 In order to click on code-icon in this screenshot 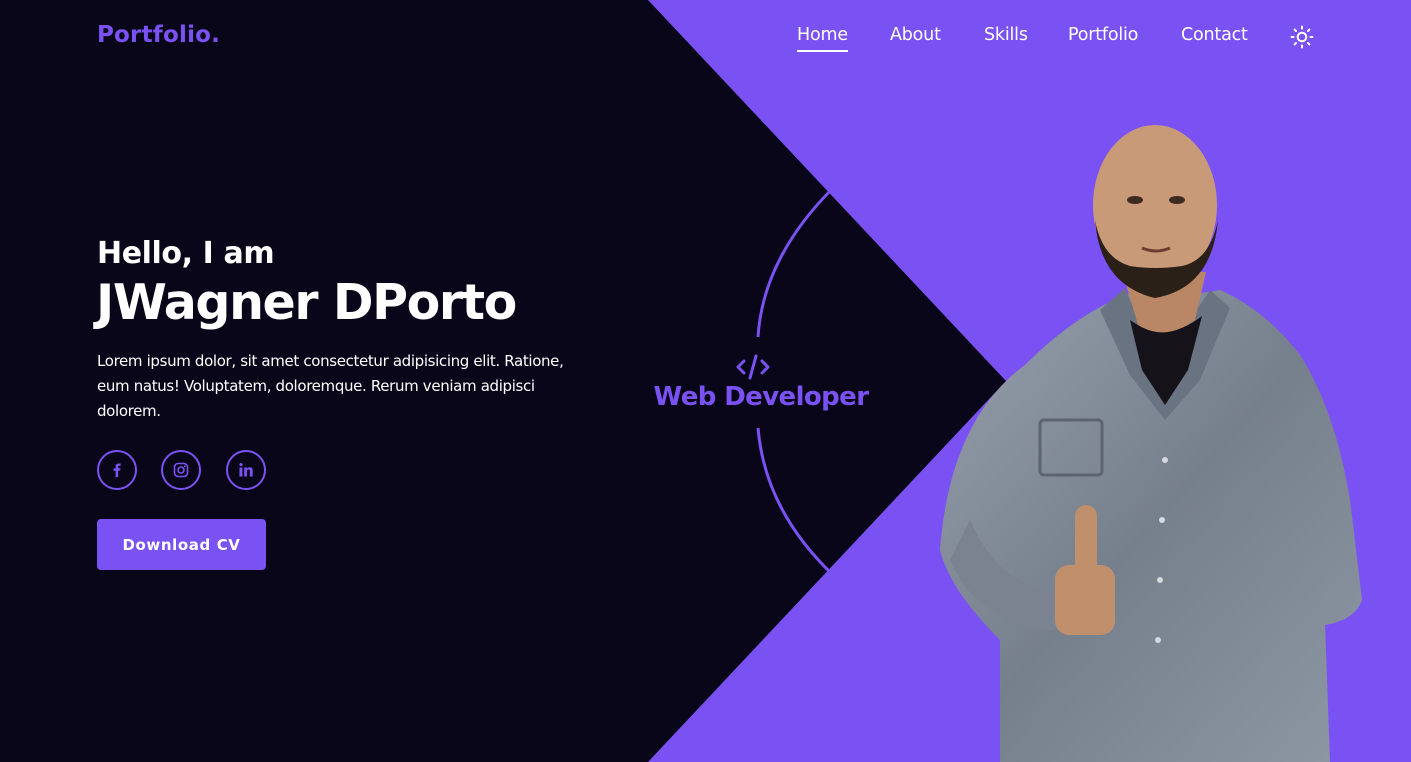, I will do `click(753, 367)`.